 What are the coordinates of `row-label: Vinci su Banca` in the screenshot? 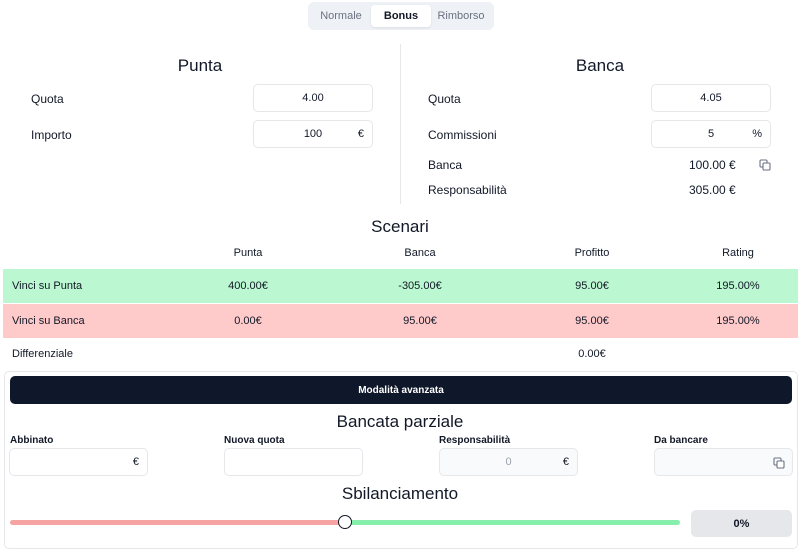 It's located at (48, 321).